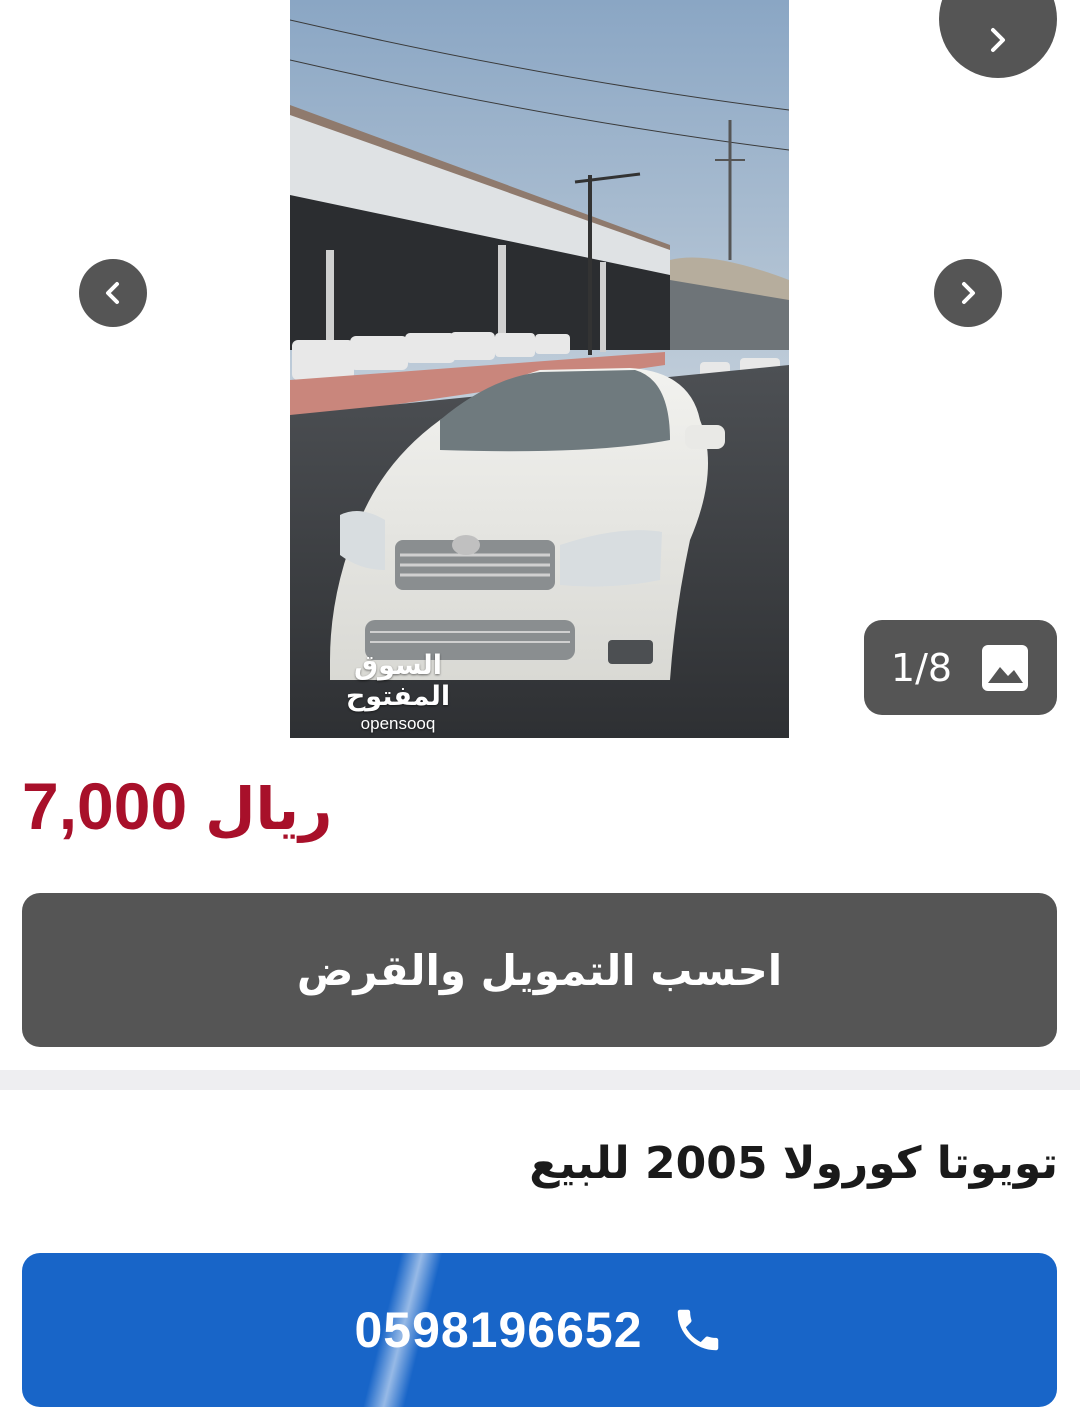  Describe the element at coordinates (105, 806) in the screenshot. I see `price-amount: 7,000` at that location.